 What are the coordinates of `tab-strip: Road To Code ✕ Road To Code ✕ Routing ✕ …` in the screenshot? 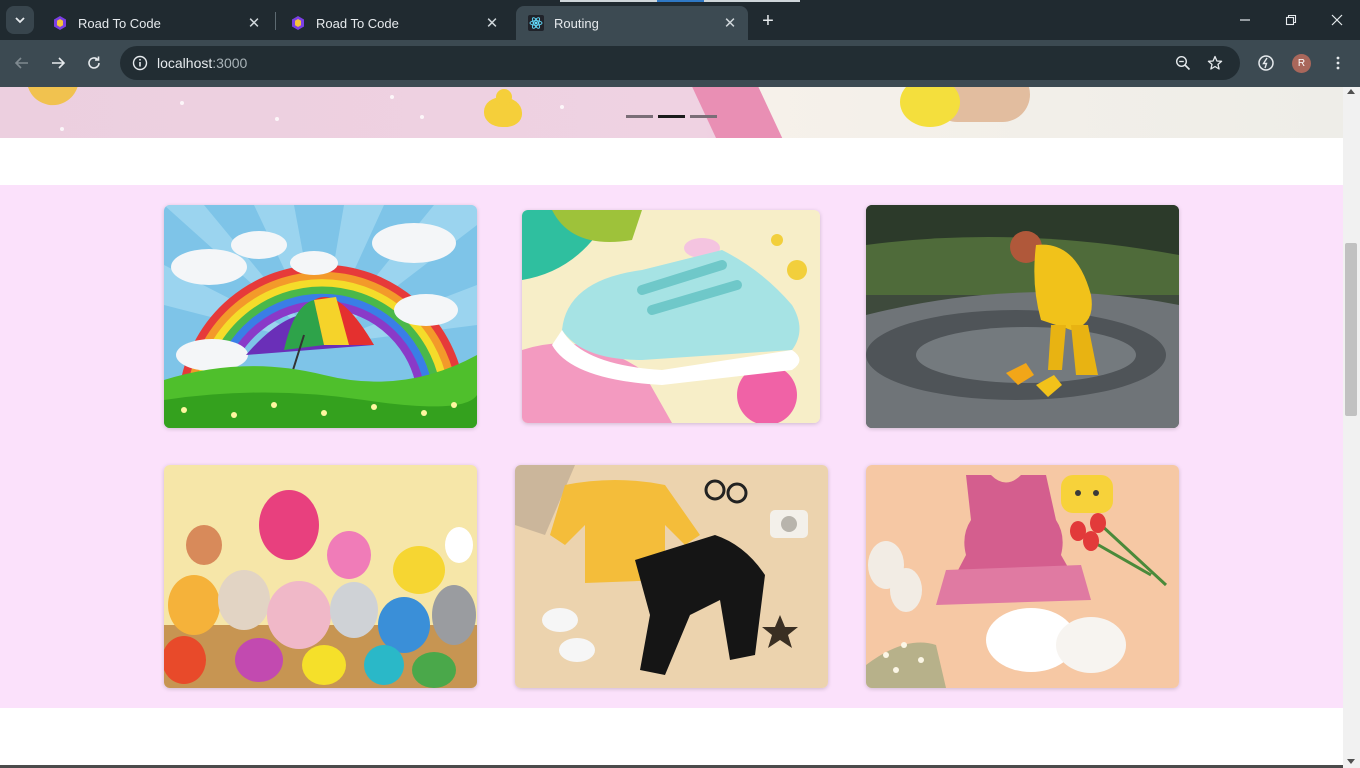 It's located at (680, 20).